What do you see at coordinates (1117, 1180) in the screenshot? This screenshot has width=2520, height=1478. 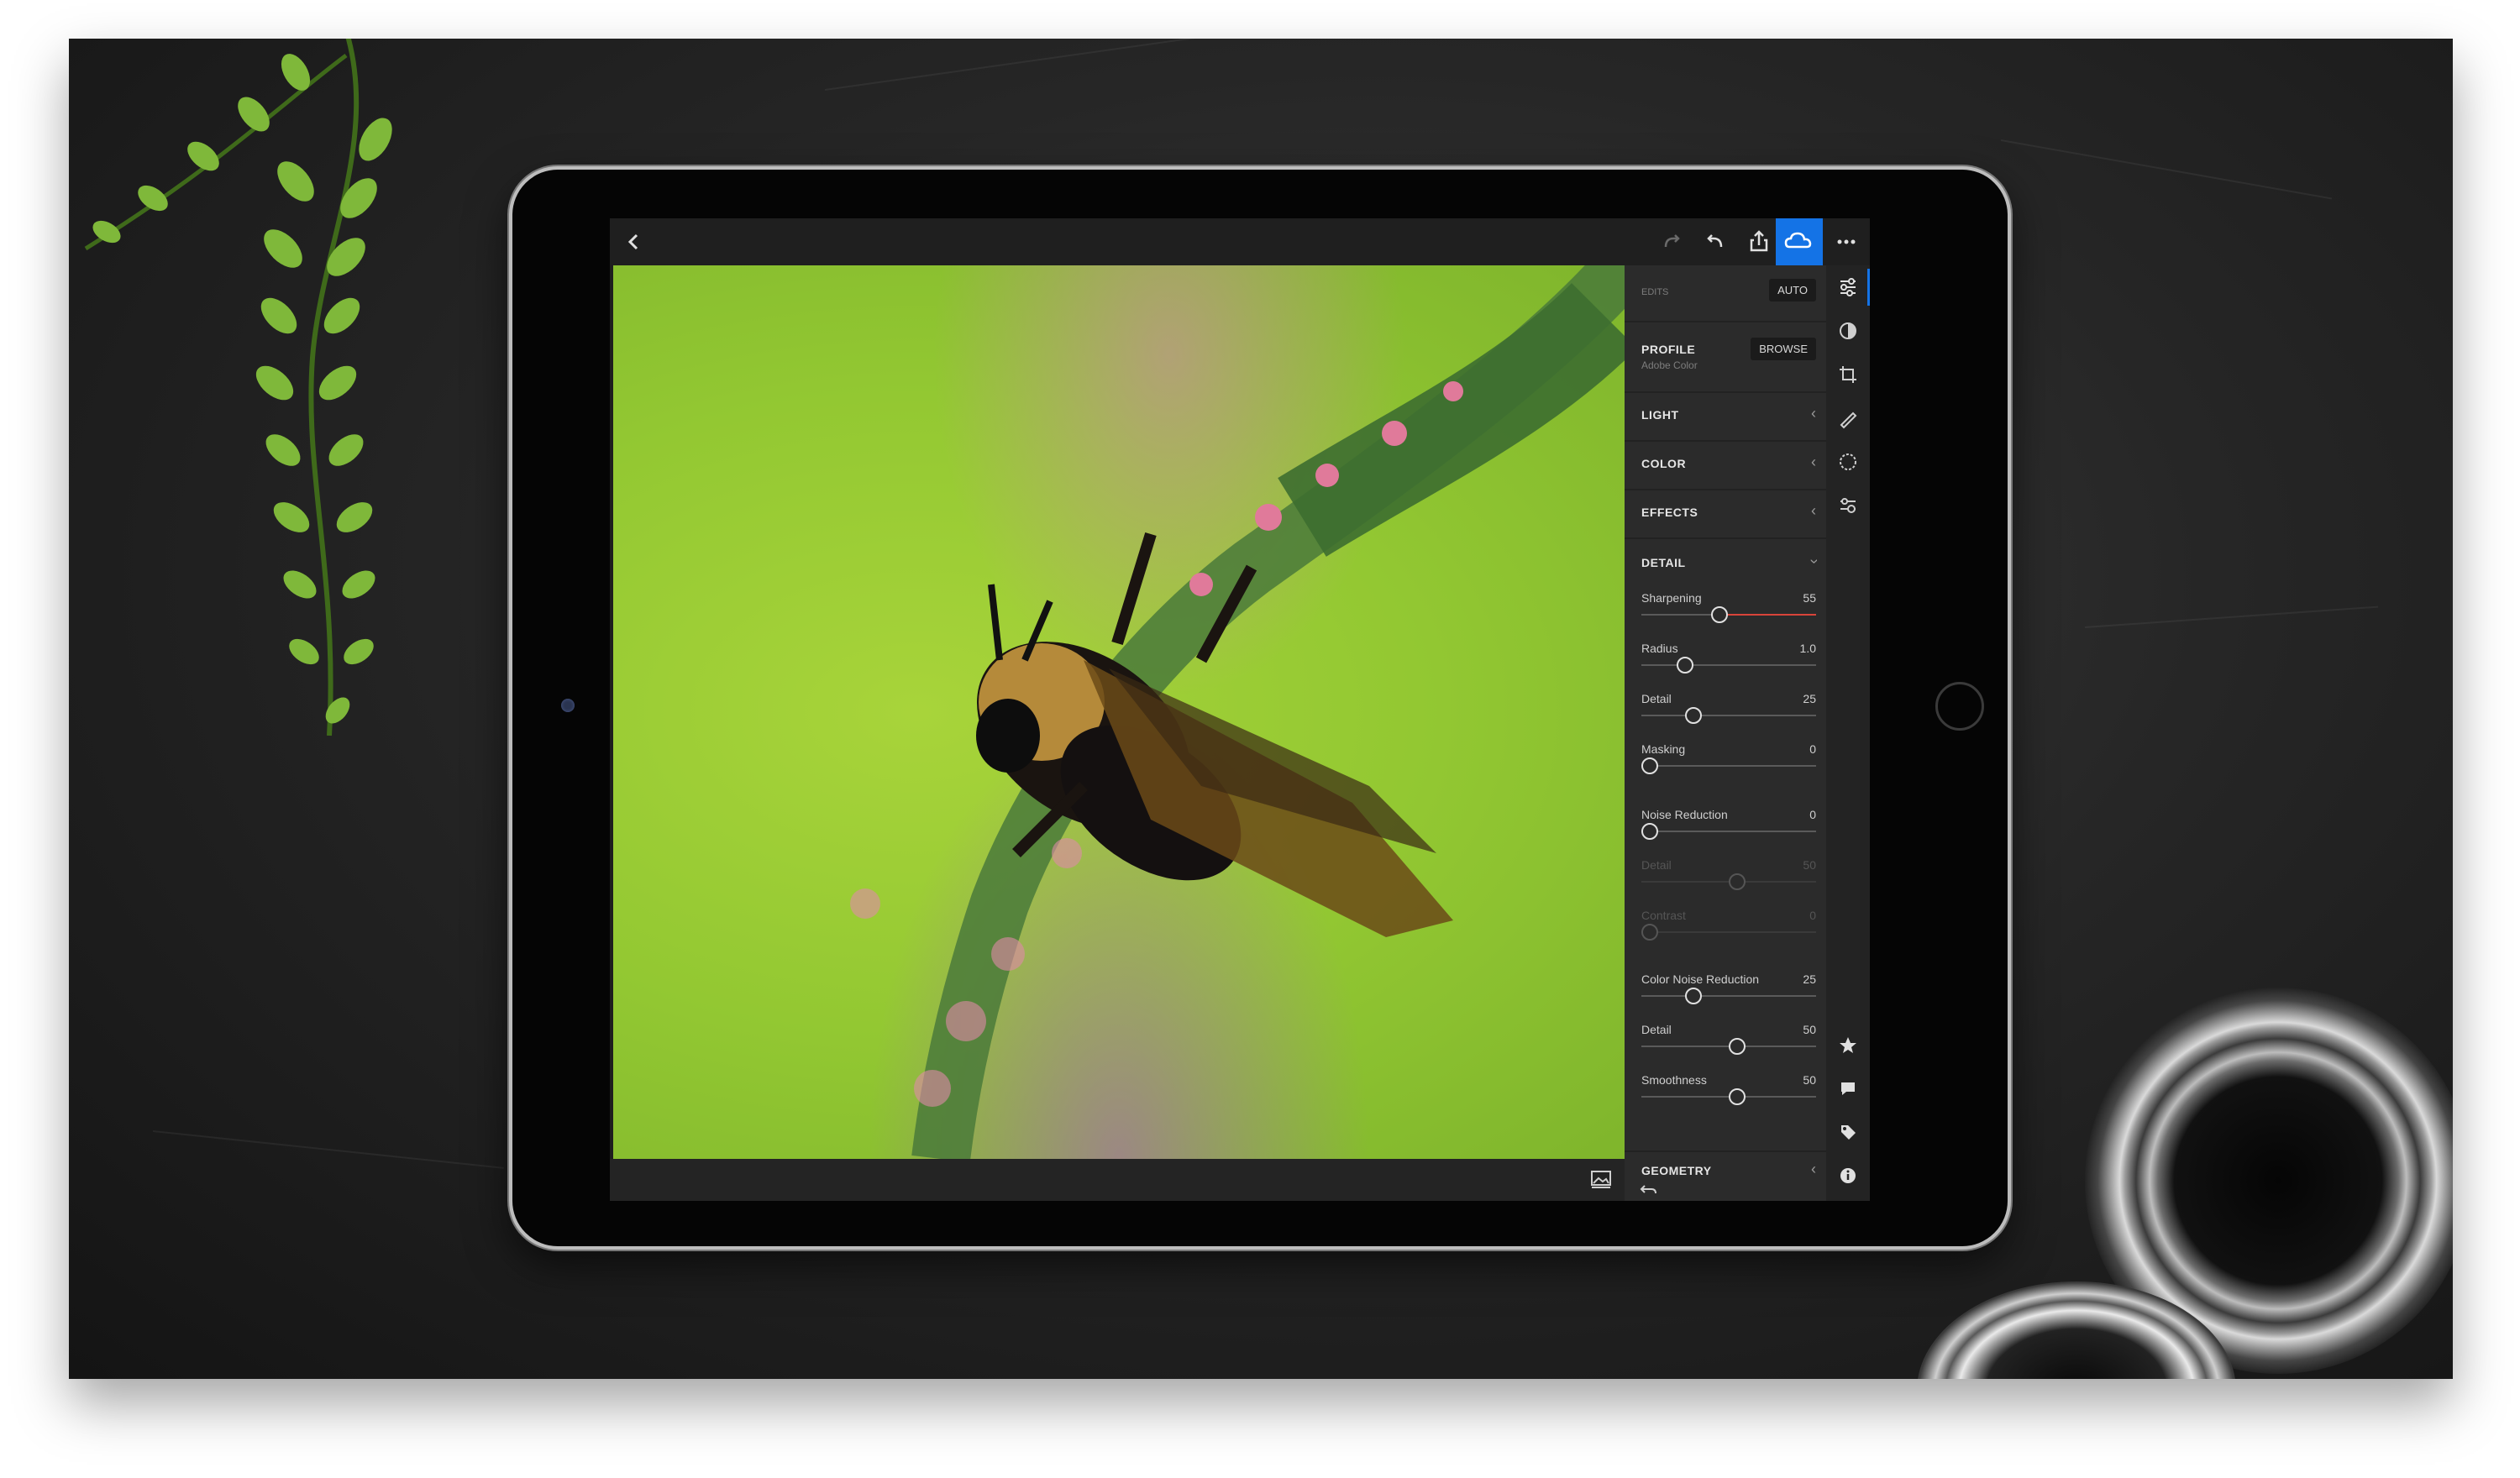 I see `bottom-bar` at bounding box center [1117, 1180].